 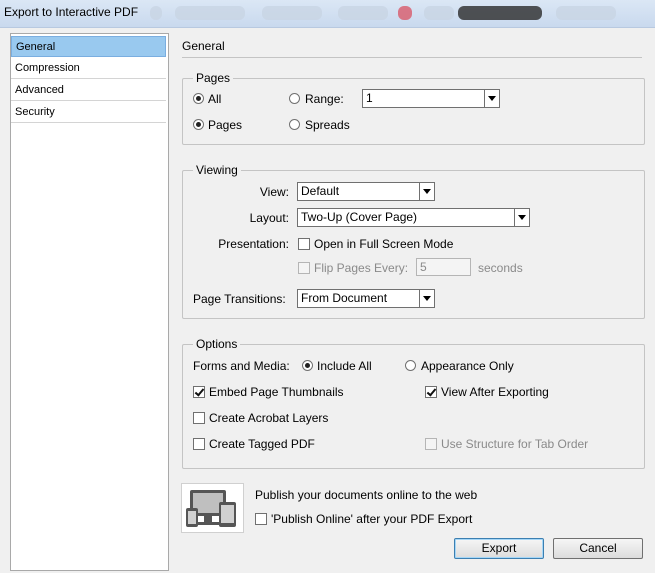 I want to click on pages-legend: Pages, so click(x=213, y=78).